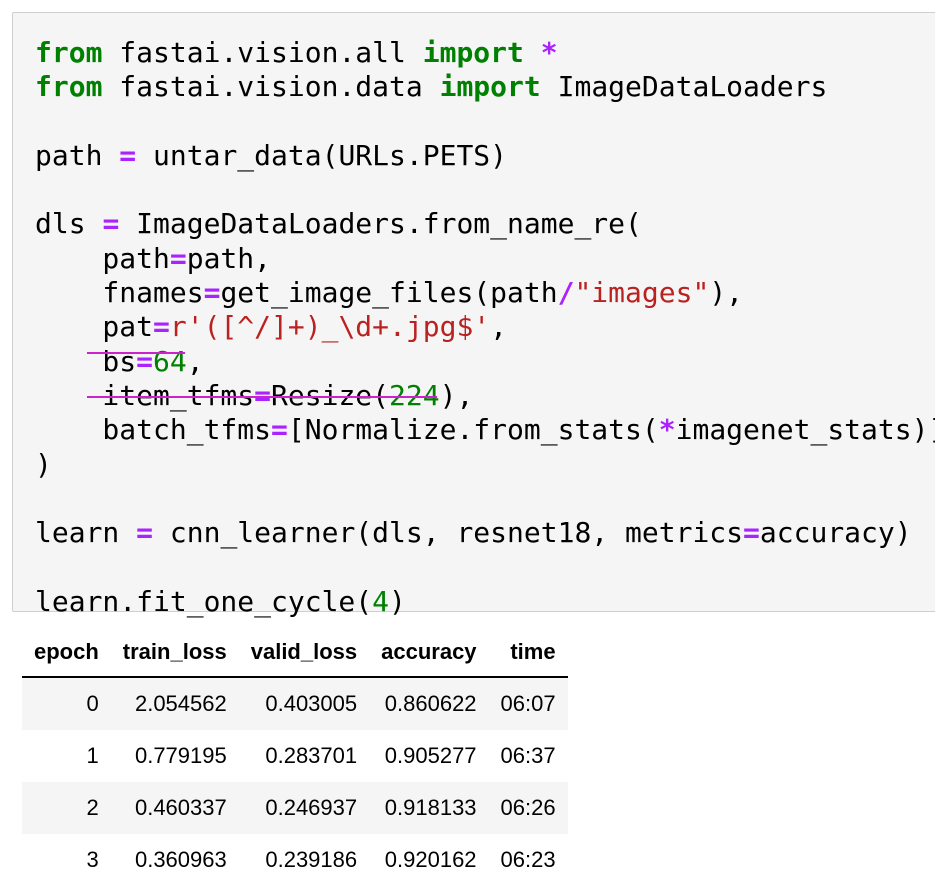 This screenshot has height=889, width=935. I want to click on table-cell: 06:07, so click(528, 703).